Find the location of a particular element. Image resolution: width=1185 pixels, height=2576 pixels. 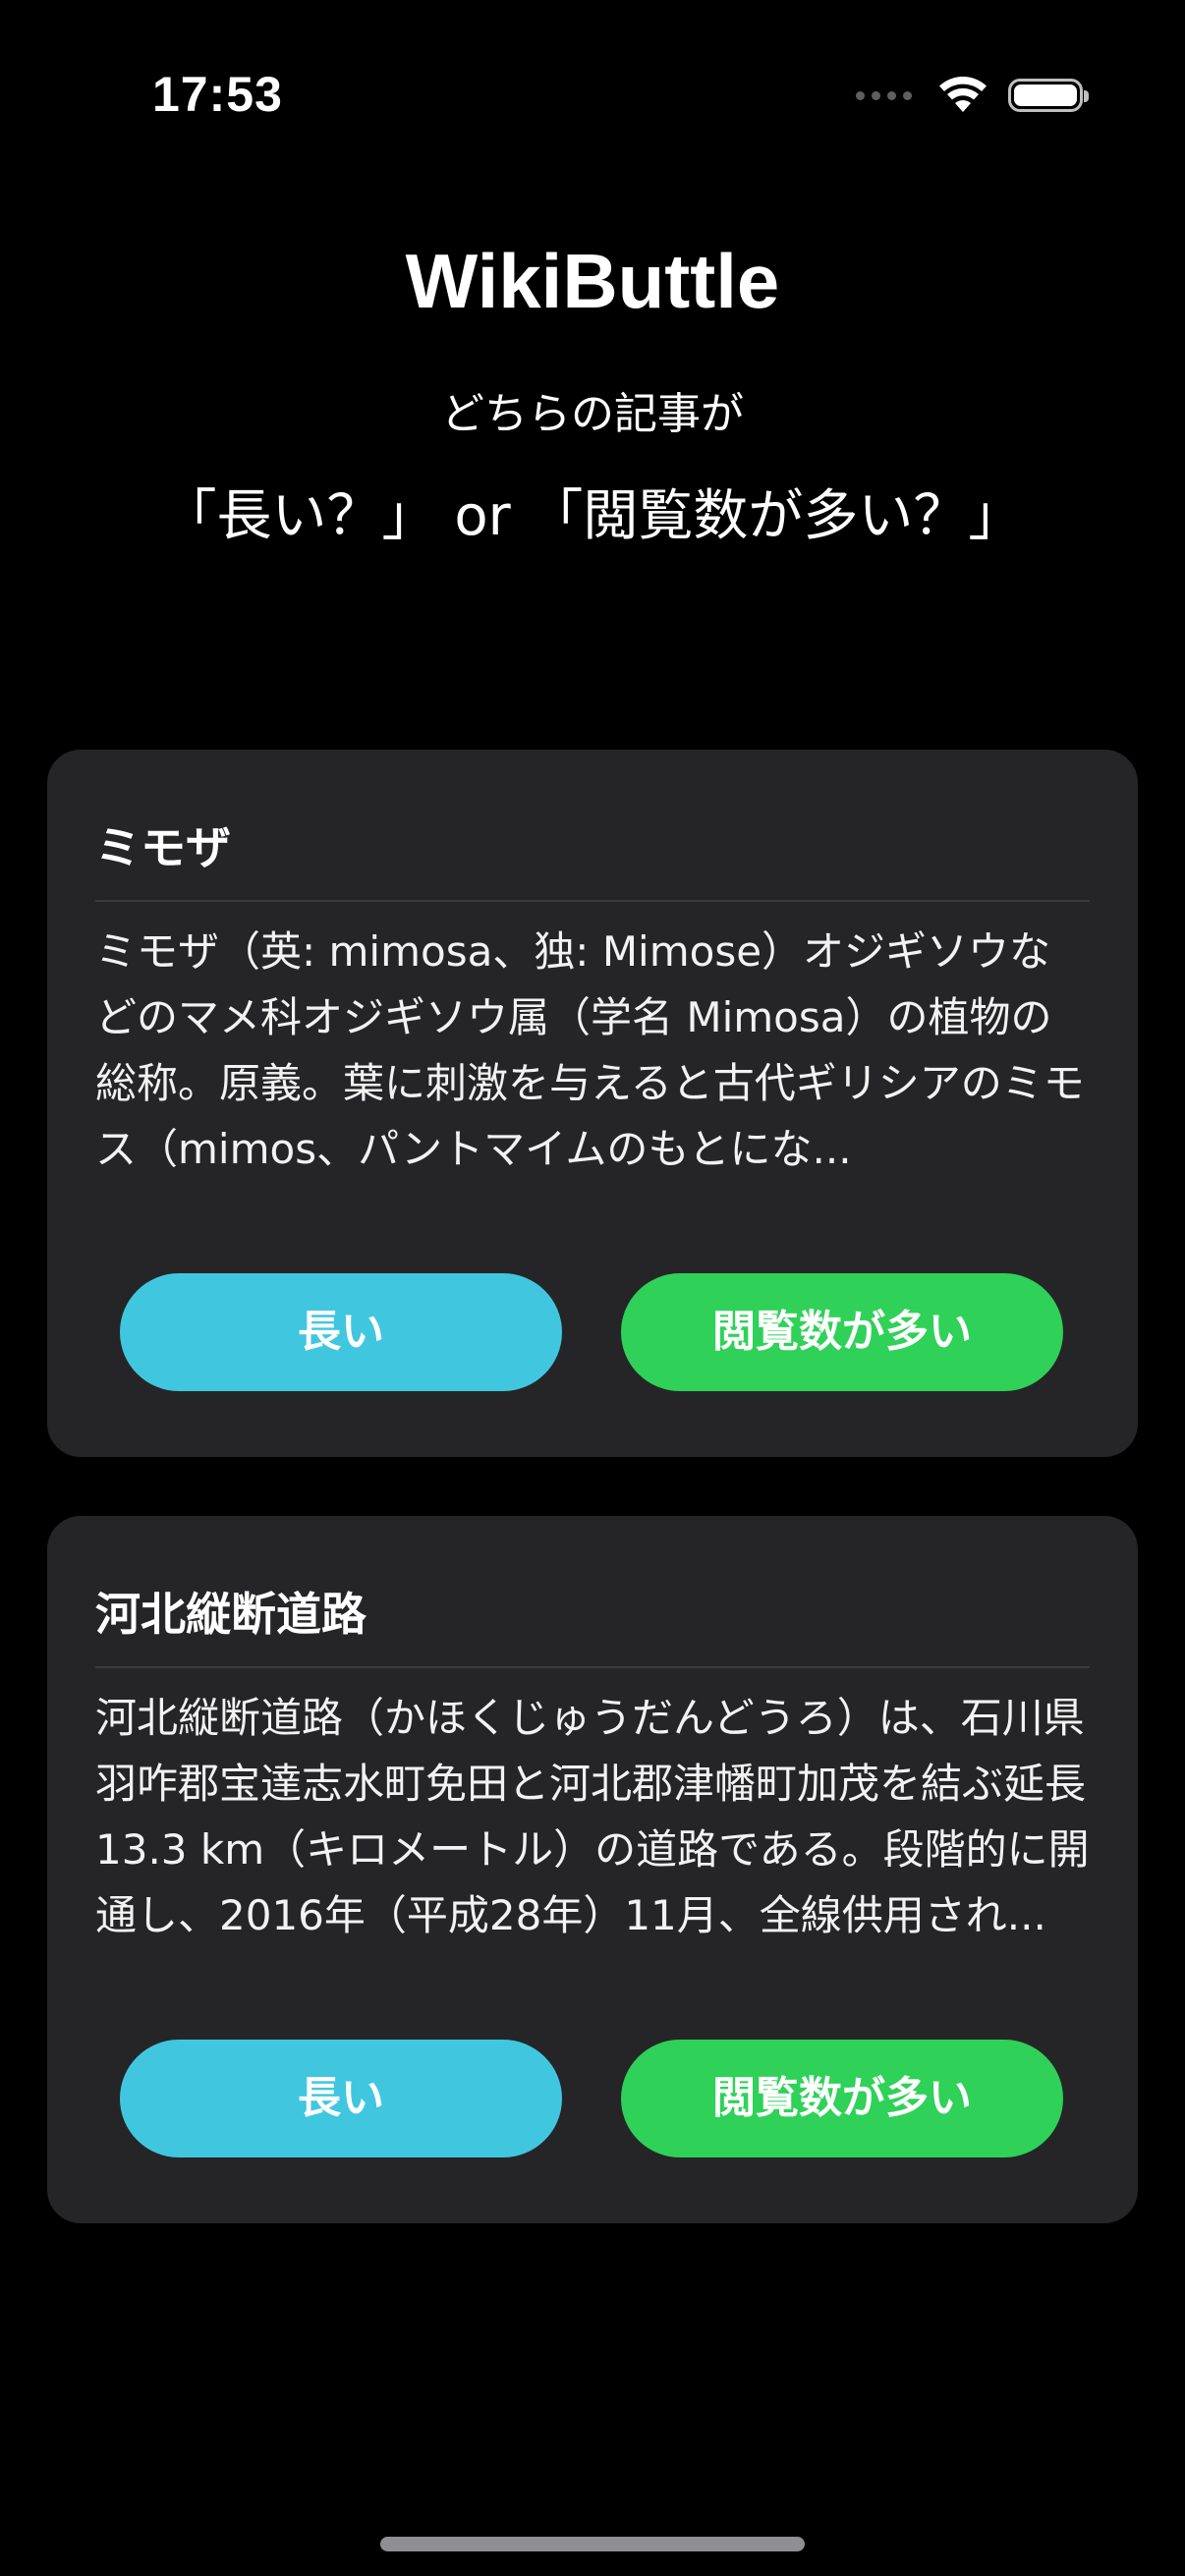

article-title: ミモザ is located at coordinates (163, 847).